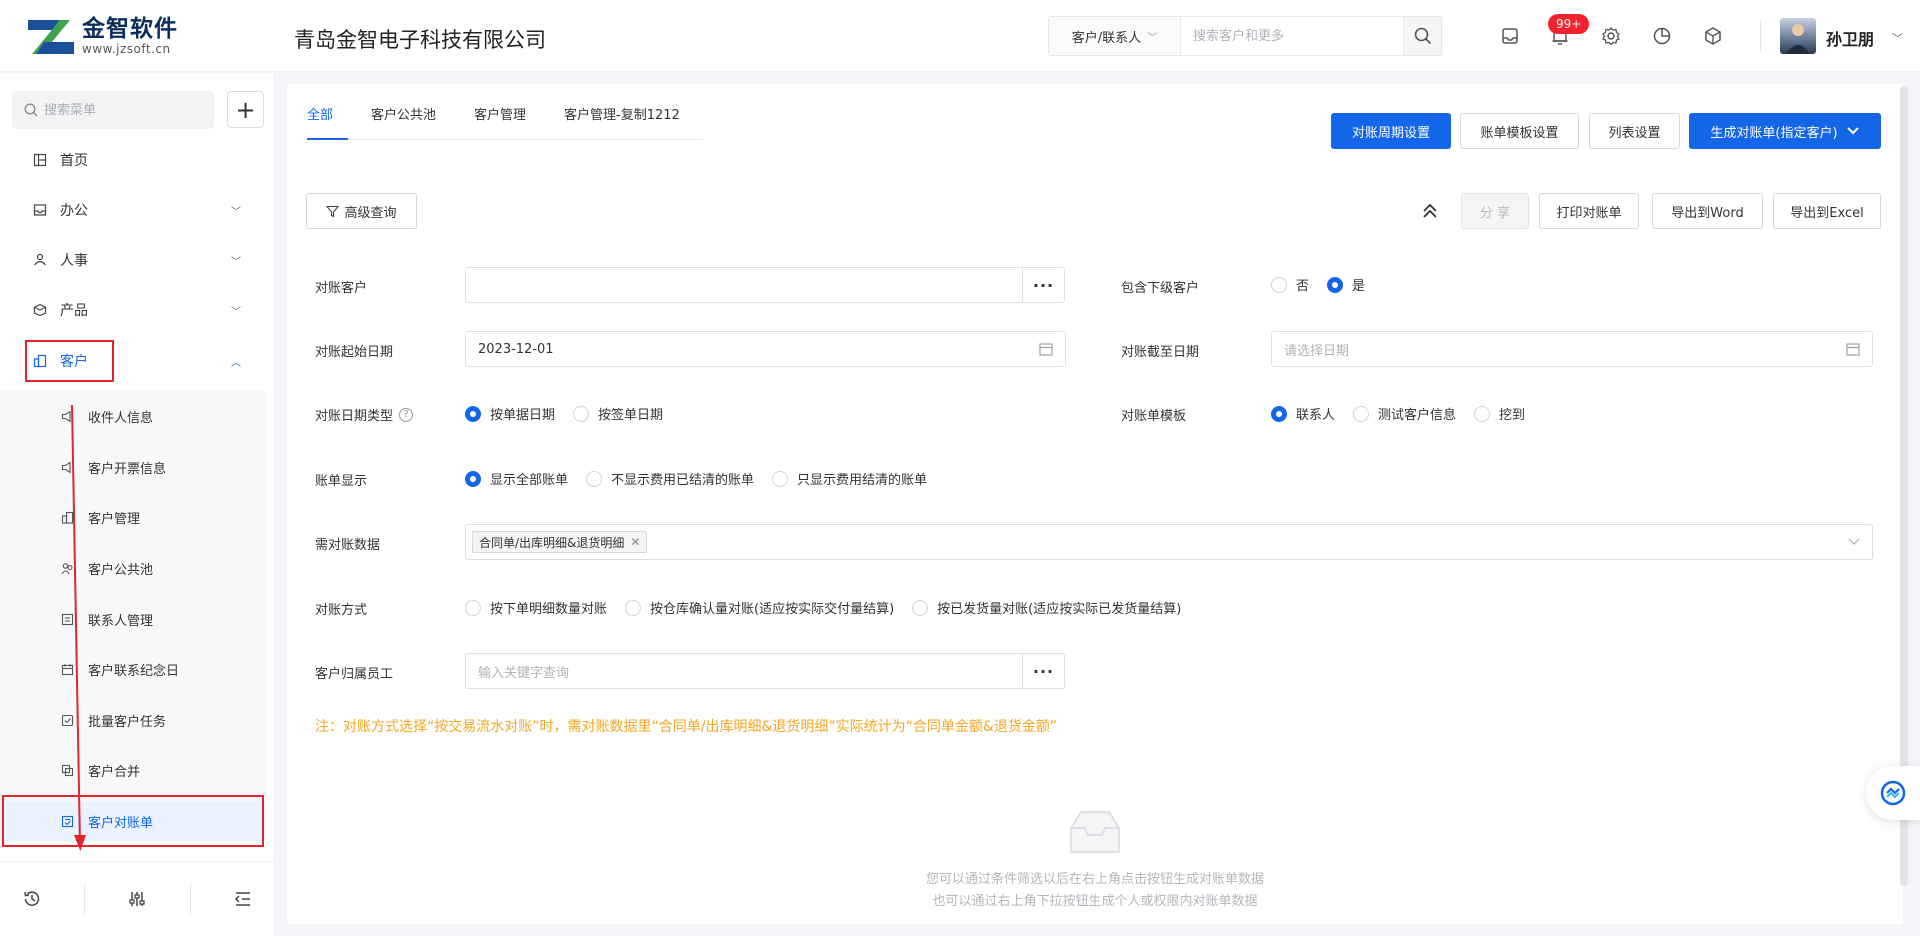 Image resolution: width=1920 pixels, height=936 pixels. What do you see at coordinates (132, 568) in the screenshot?
I see `submenu-item-public-pool: 客户公共池` at bounding box center [132, 568].